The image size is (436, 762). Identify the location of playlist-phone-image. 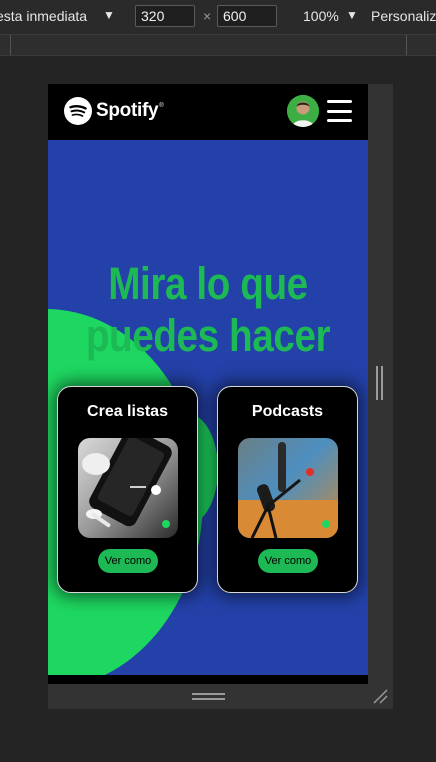
(128, 488).